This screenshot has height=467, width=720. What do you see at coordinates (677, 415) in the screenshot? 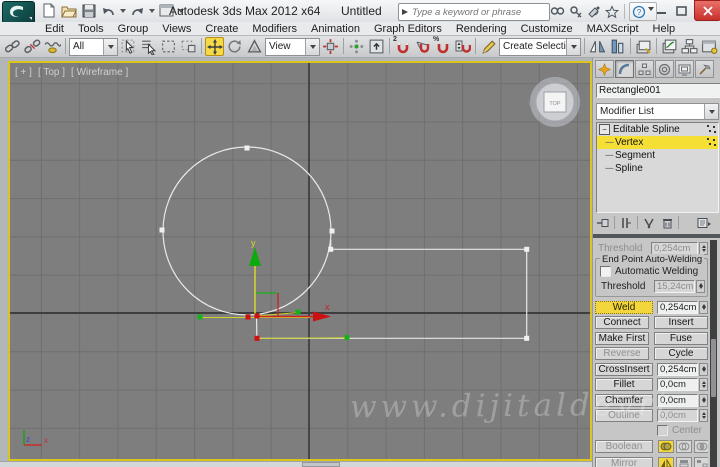
I see `outline-field: 0,0cm` at bounding box center [677, 415].